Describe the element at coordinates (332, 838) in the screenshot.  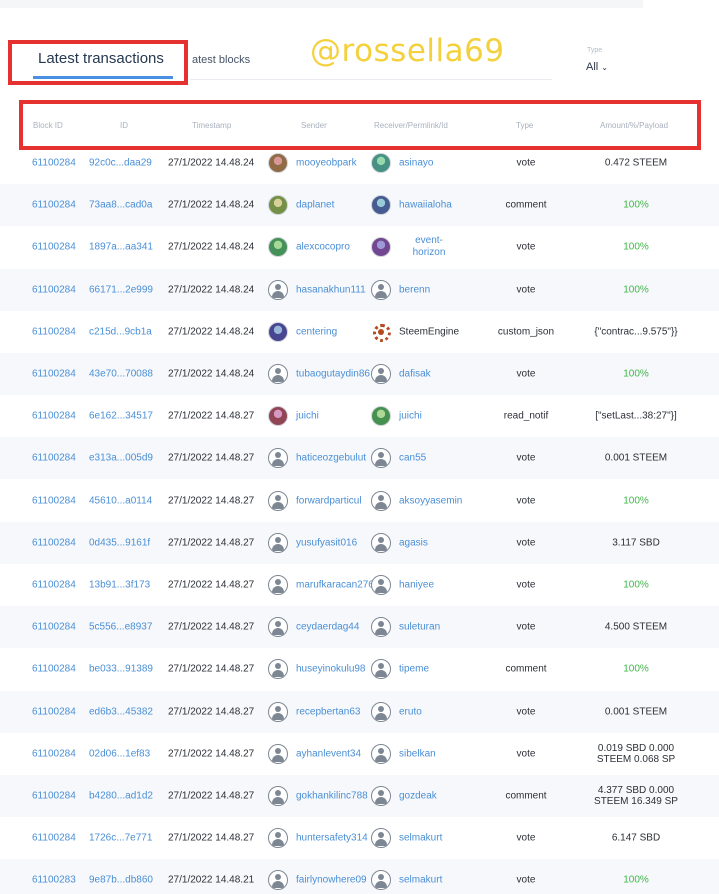
I see `sender-link: huntersafety314` at that location.